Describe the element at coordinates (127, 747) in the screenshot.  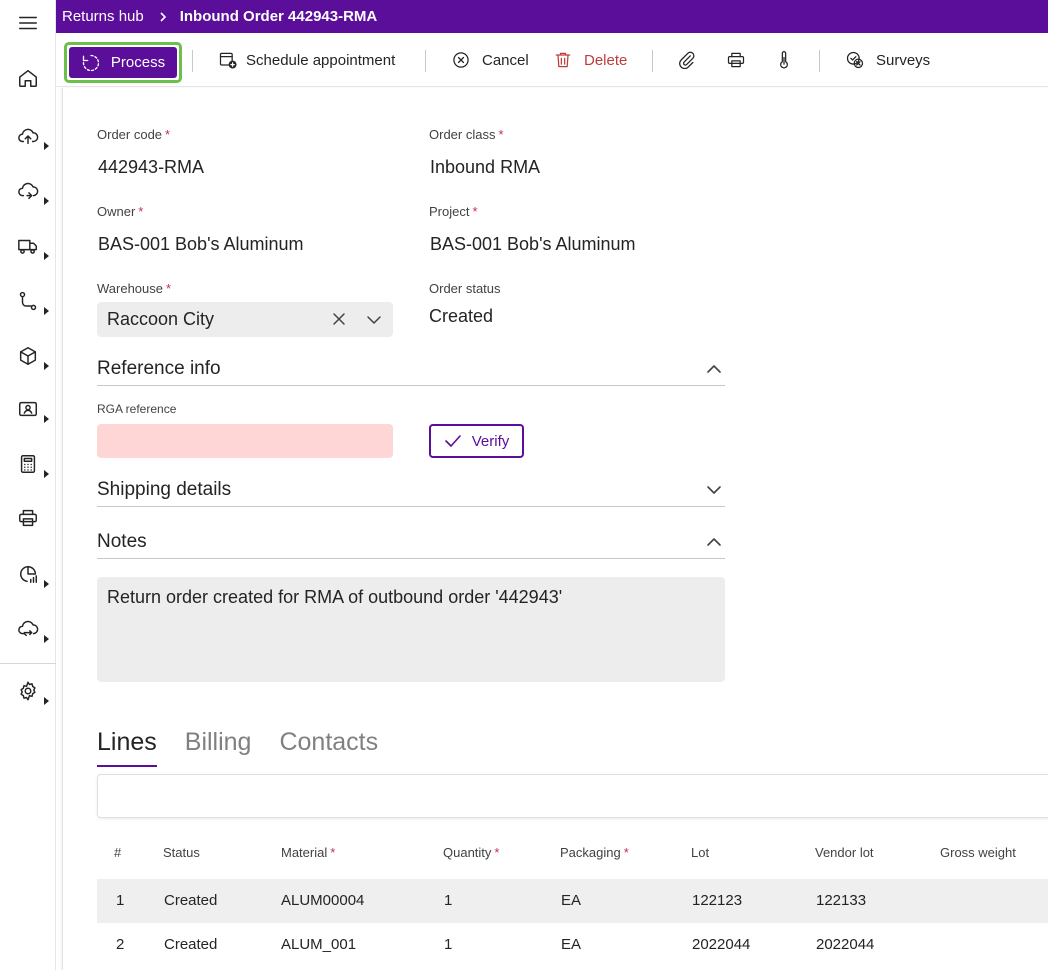
I see `tab-lines: Lines` at that location.